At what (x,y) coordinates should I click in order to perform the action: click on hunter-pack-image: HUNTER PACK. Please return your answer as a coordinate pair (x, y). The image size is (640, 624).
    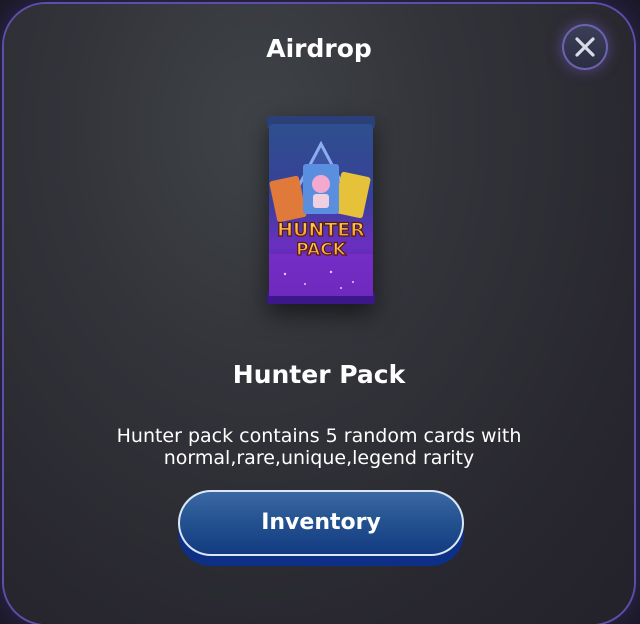
    Looking at the image, I should click on (321, 210).